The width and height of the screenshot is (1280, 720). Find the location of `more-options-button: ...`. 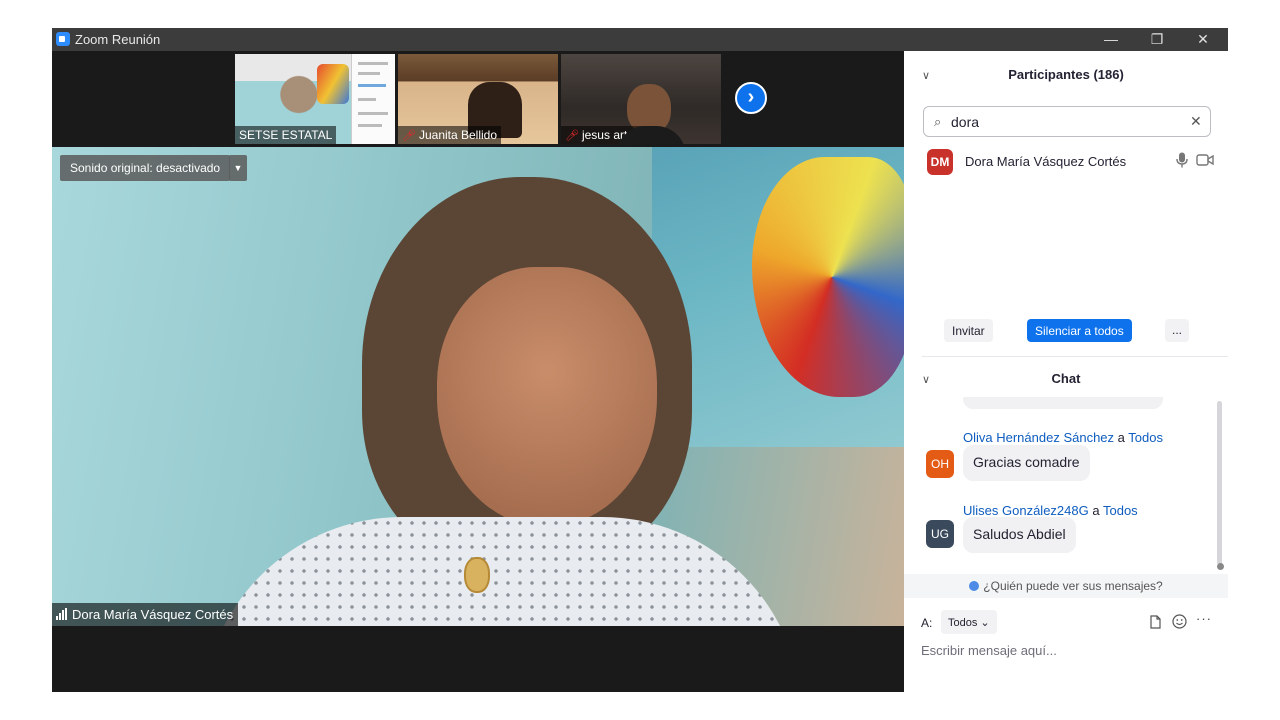

more-options-button: ... is located at coordinates (1177, 330).